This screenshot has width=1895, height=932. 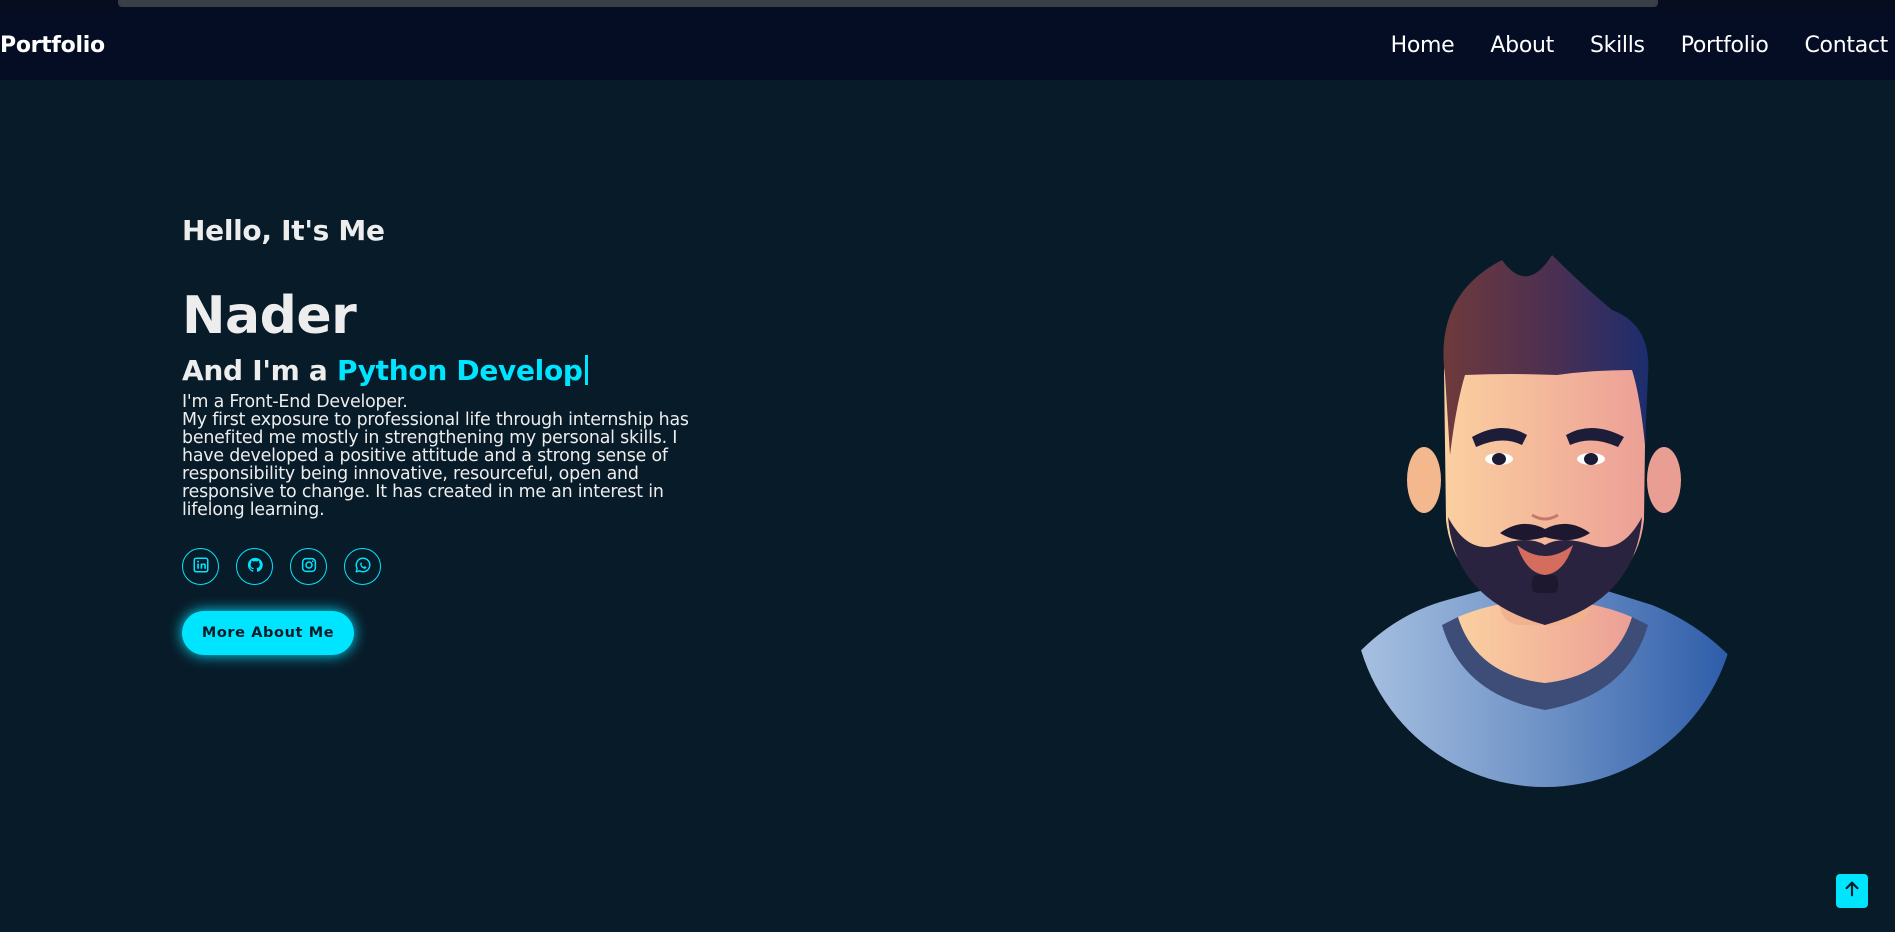 I want to click on github-icon, so click(x=255, y=567).